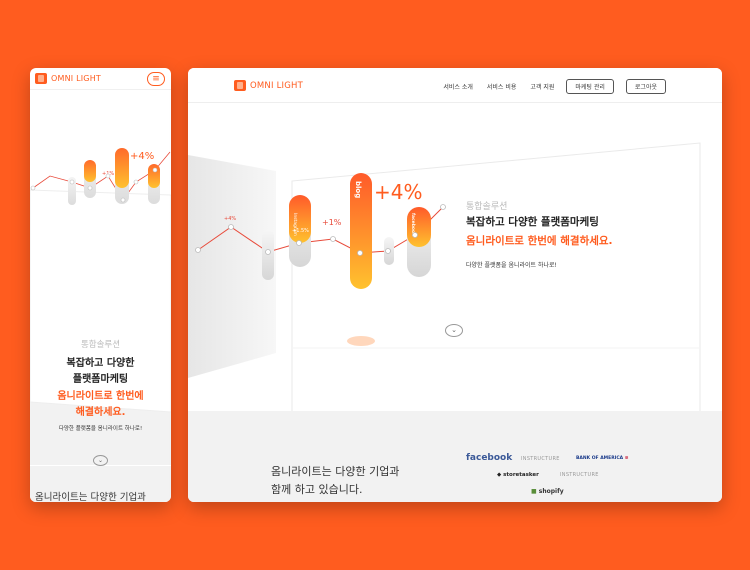  I want to click on shopify-bag-icon: ■, so click(534, 491).